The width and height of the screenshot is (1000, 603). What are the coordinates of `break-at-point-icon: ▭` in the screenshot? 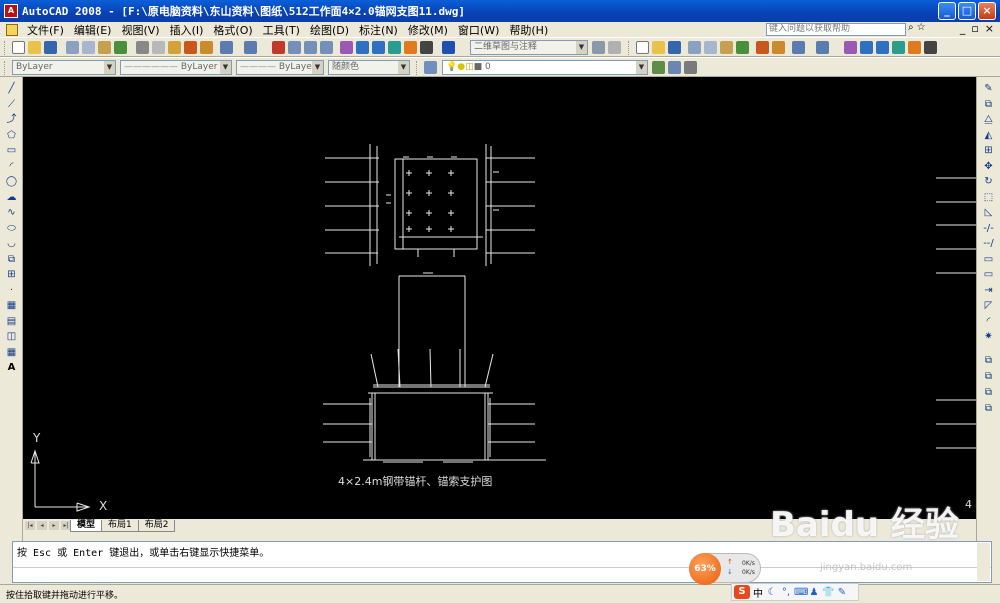 It's located at (988, 259).